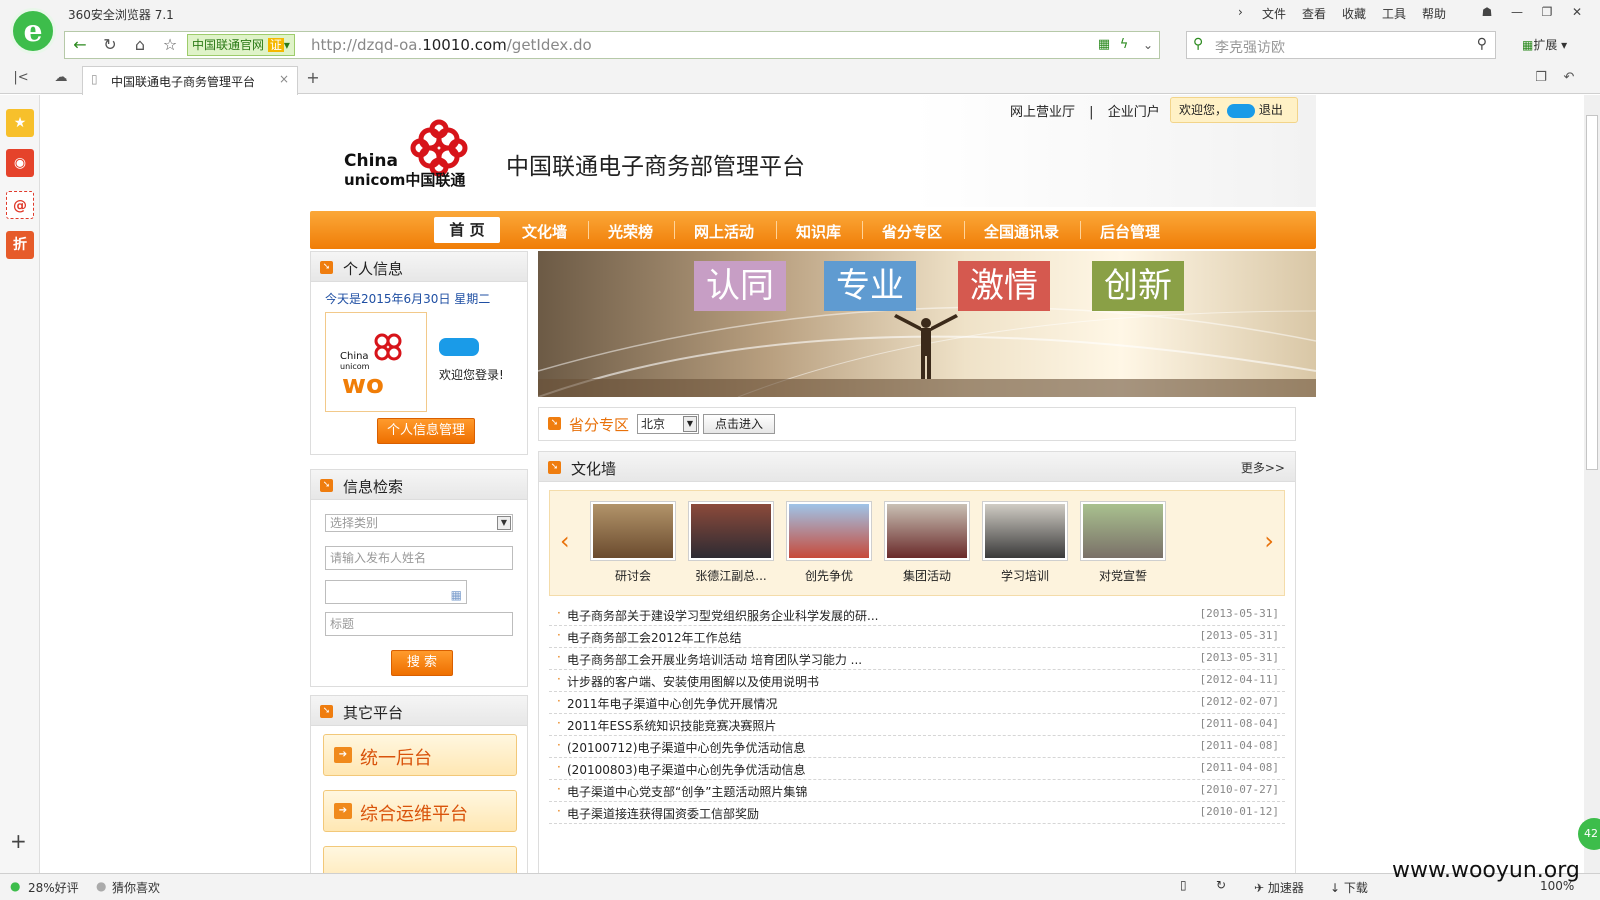  What do you see at coordinates (1240, 12) in the screenshot?
I see `menu-chevron-icon: ›` at bounding box center [1240, 12].